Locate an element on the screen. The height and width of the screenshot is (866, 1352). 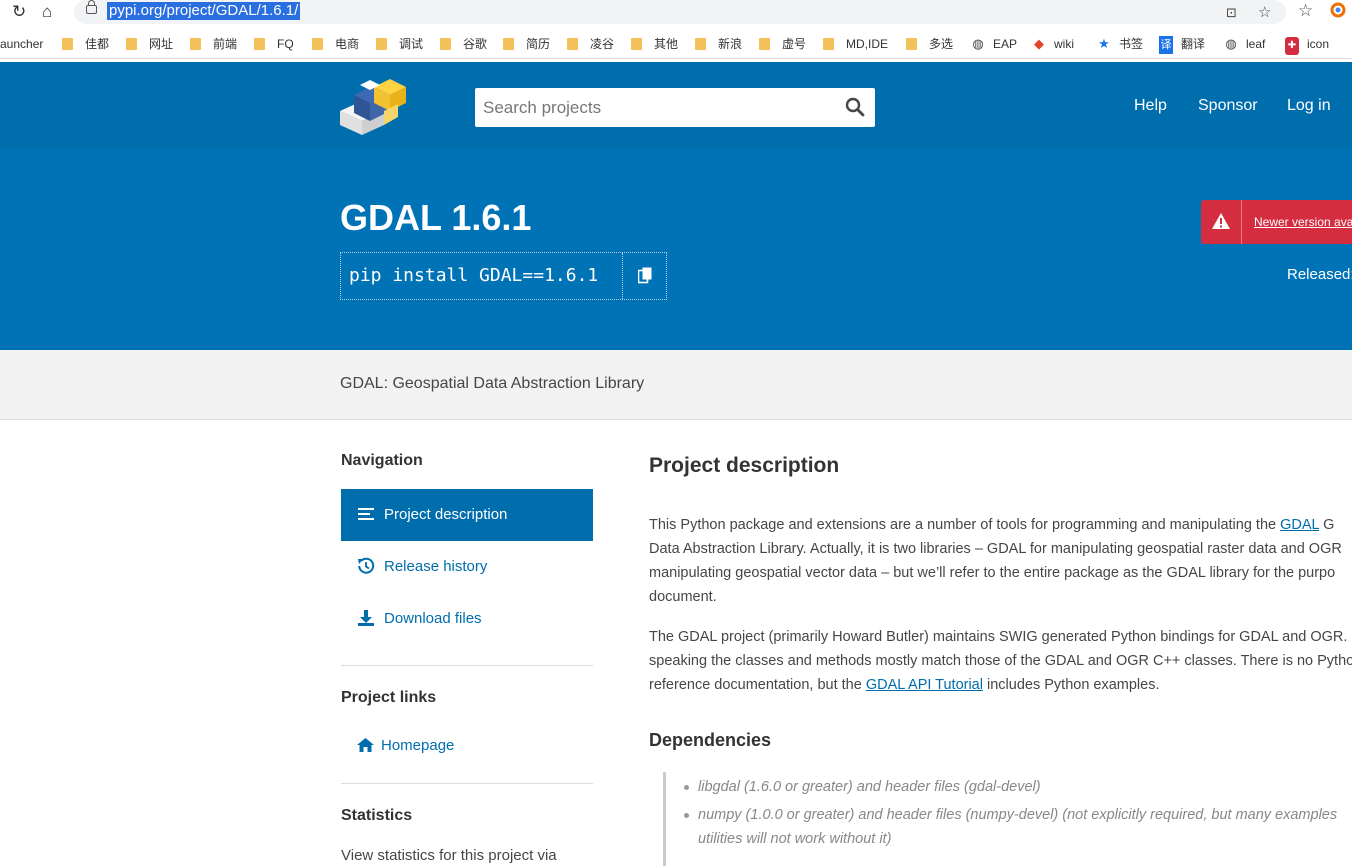
bookmark-item: ★ 书签 is located at coordinates (1120, 44).